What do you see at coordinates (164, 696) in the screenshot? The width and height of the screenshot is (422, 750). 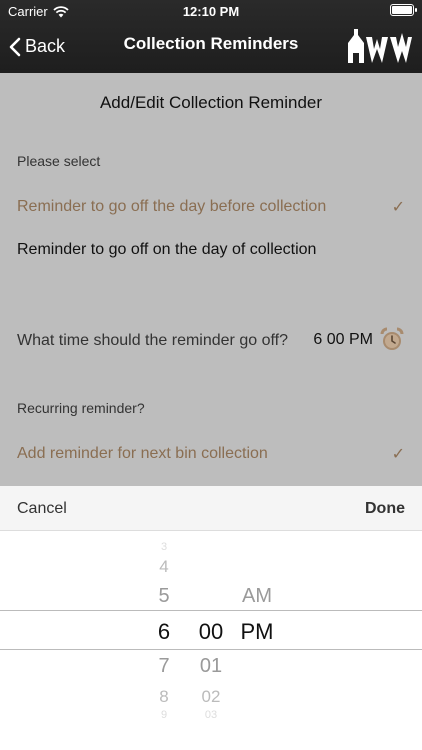 I see `picker-item: 8` at bounding box center [164, 696].